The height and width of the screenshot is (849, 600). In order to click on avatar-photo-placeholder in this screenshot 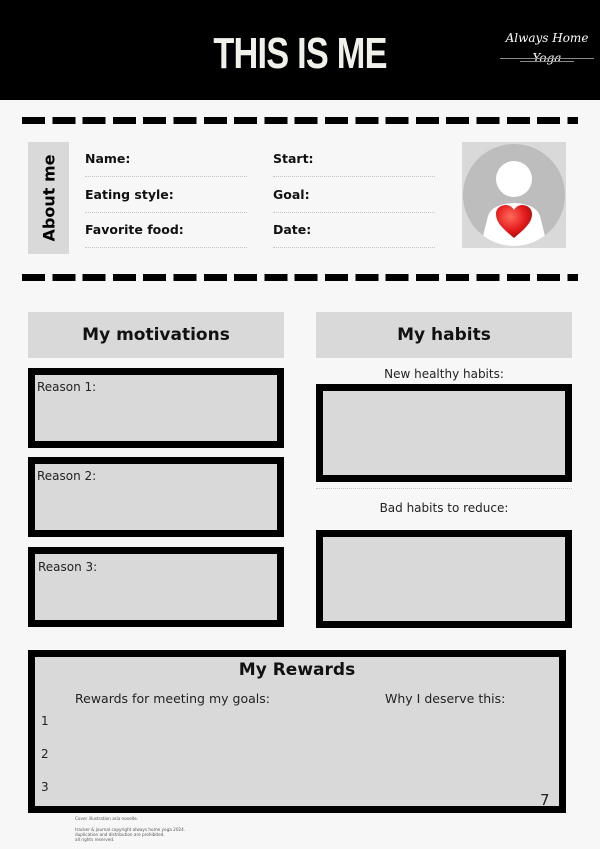, I will do `click(514, 195)`.